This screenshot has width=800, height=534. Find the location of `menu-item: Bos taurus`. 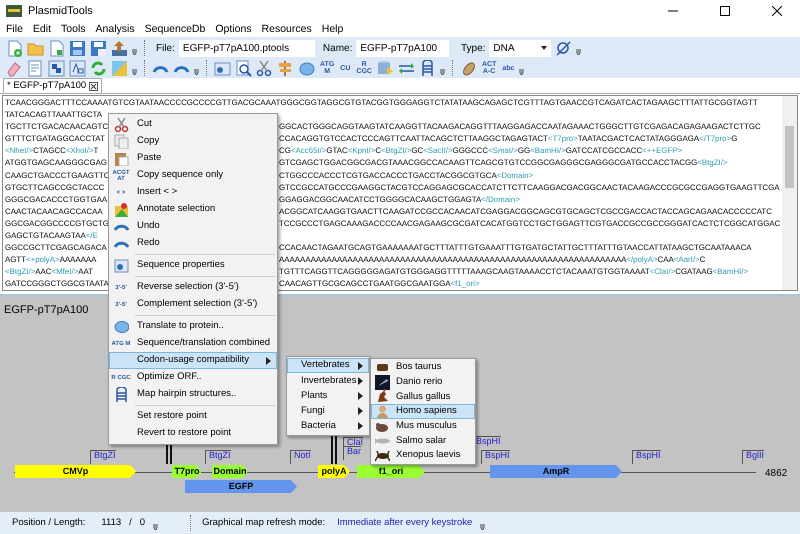

menu-item: Bos taurus is located at coordinates (423, 367).